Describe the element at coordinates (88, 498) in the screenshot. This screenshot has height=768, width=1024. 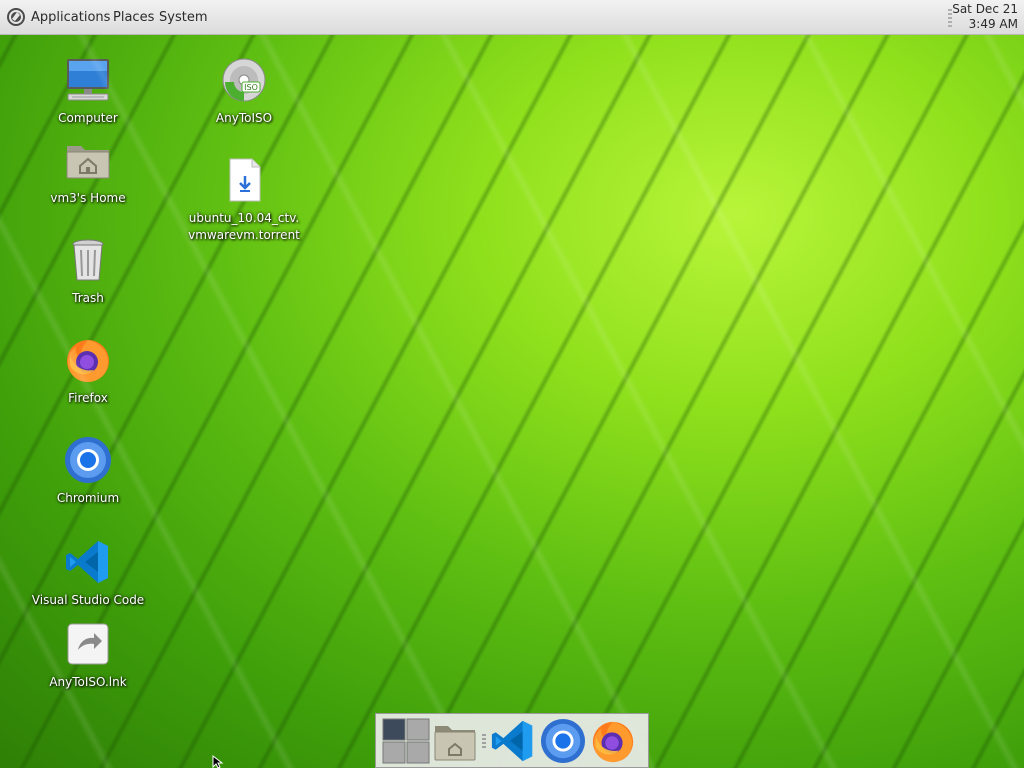
I see `desktop-icon-label: Chromium` at that location.